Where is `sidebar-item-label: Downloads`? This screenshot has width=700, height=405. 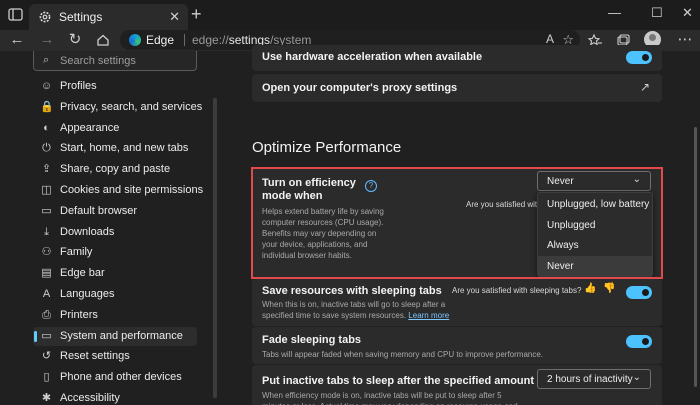 sidebar-item-label: Downloads is located at coordinates (87, 231).